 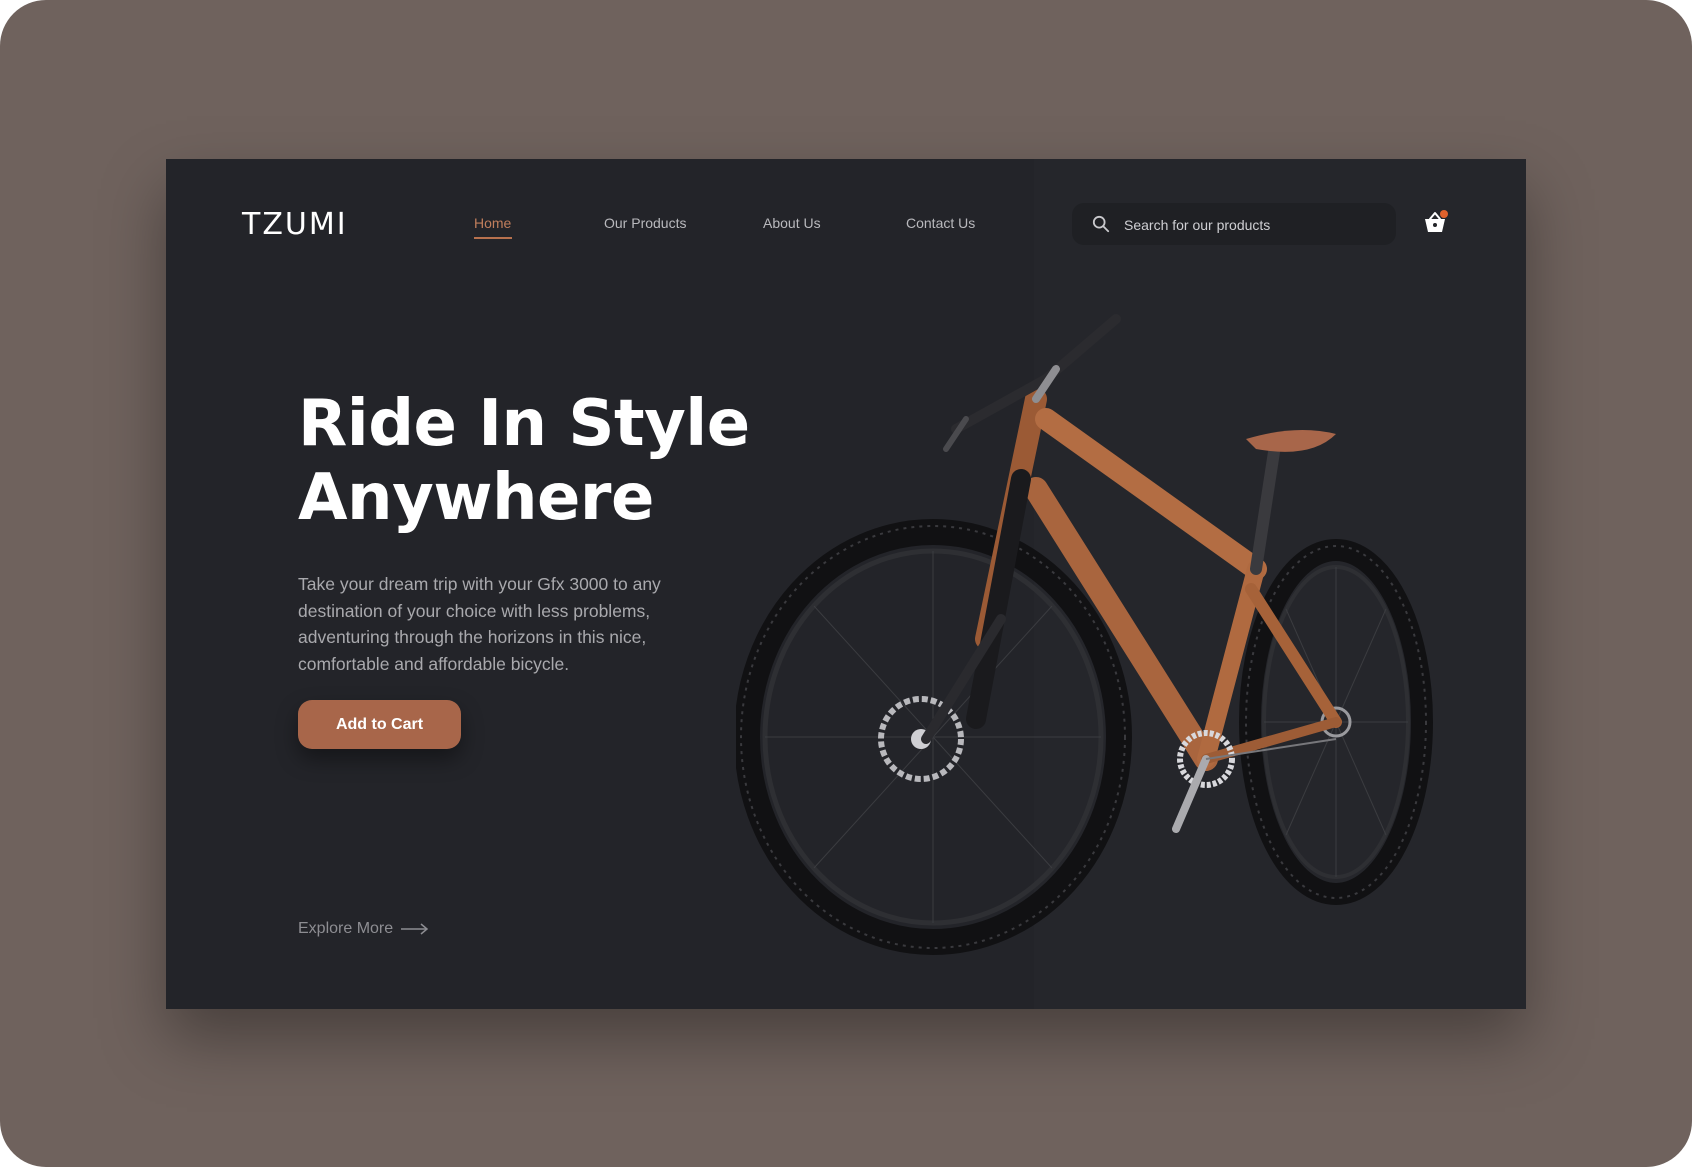 I want to click on hero-title-line-2: Anywhere, so click(x=476, y=498).